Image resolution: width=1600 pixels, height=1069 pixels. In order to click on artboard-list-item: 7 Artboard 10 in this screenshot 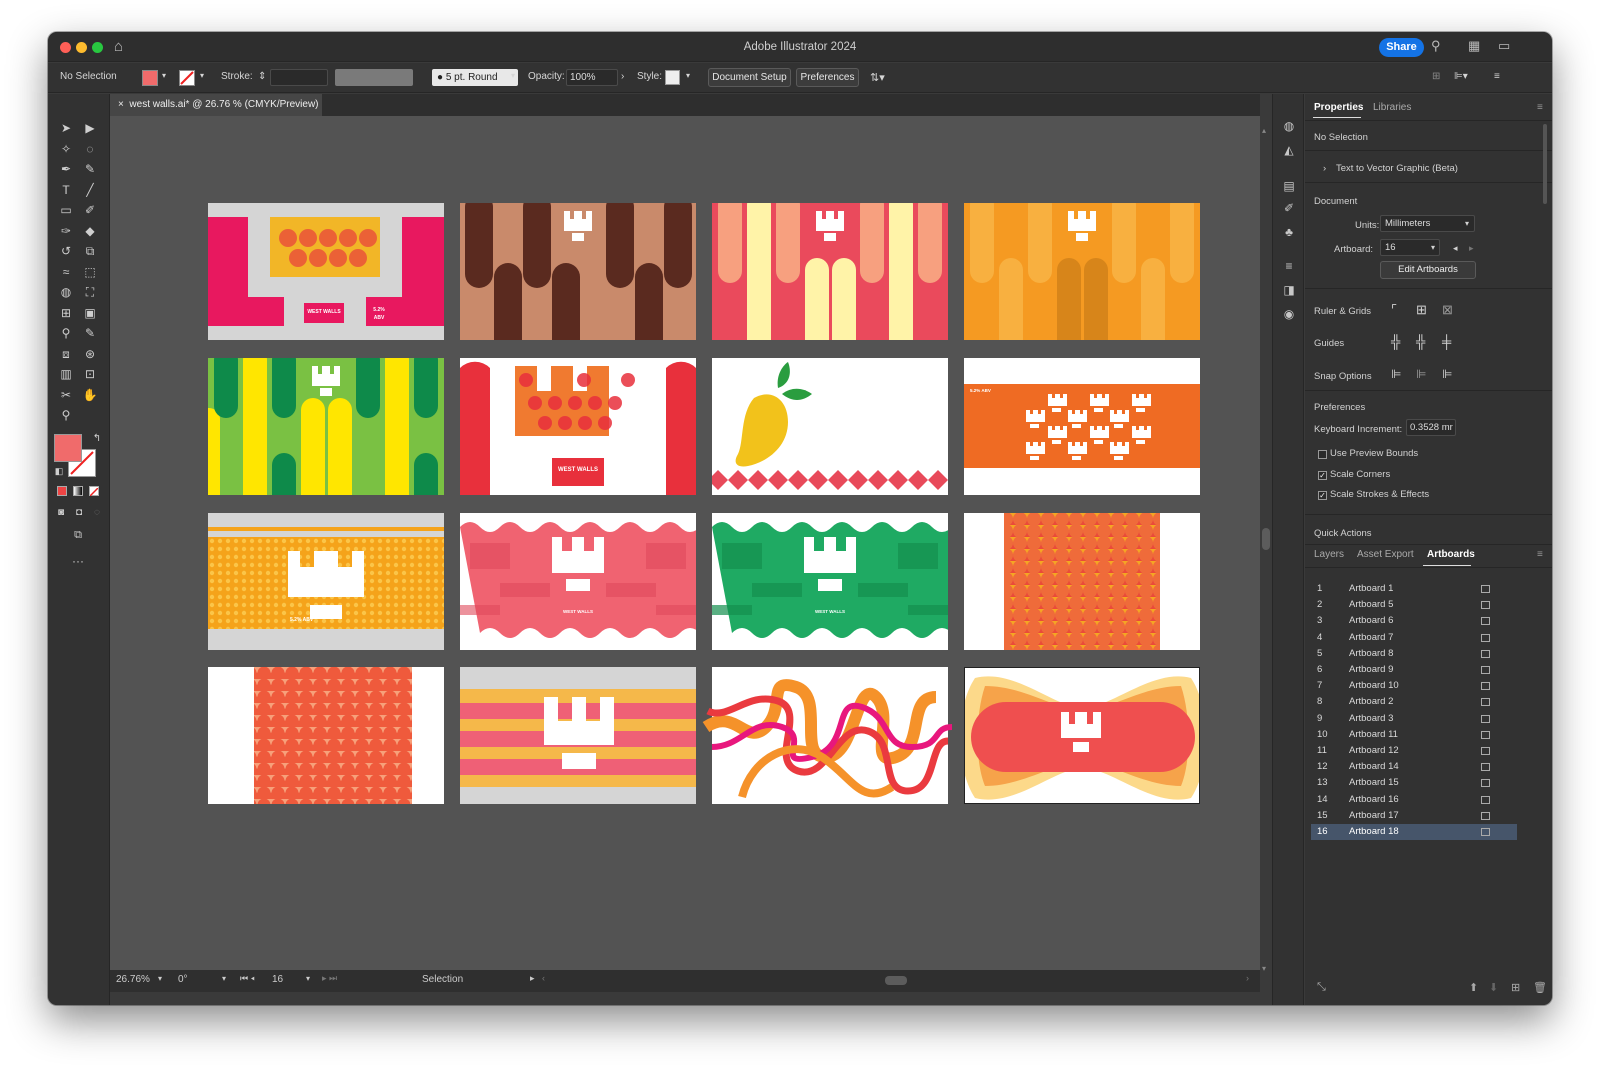, I will do `click(1414, 686)`.